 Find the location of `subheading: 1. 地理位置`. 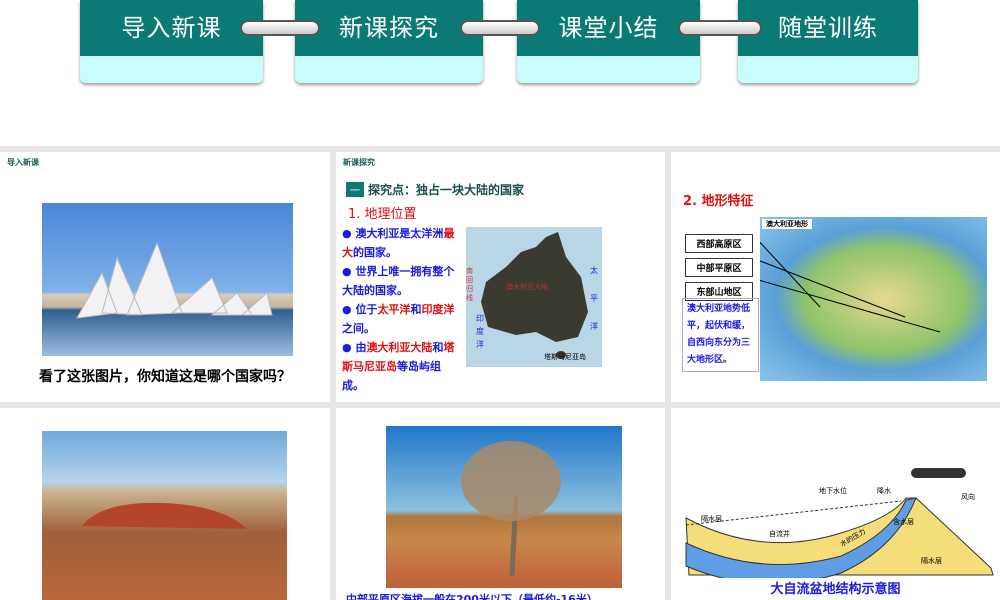

subheading: 1. 地理位置 is located at coordinates (382, 214).